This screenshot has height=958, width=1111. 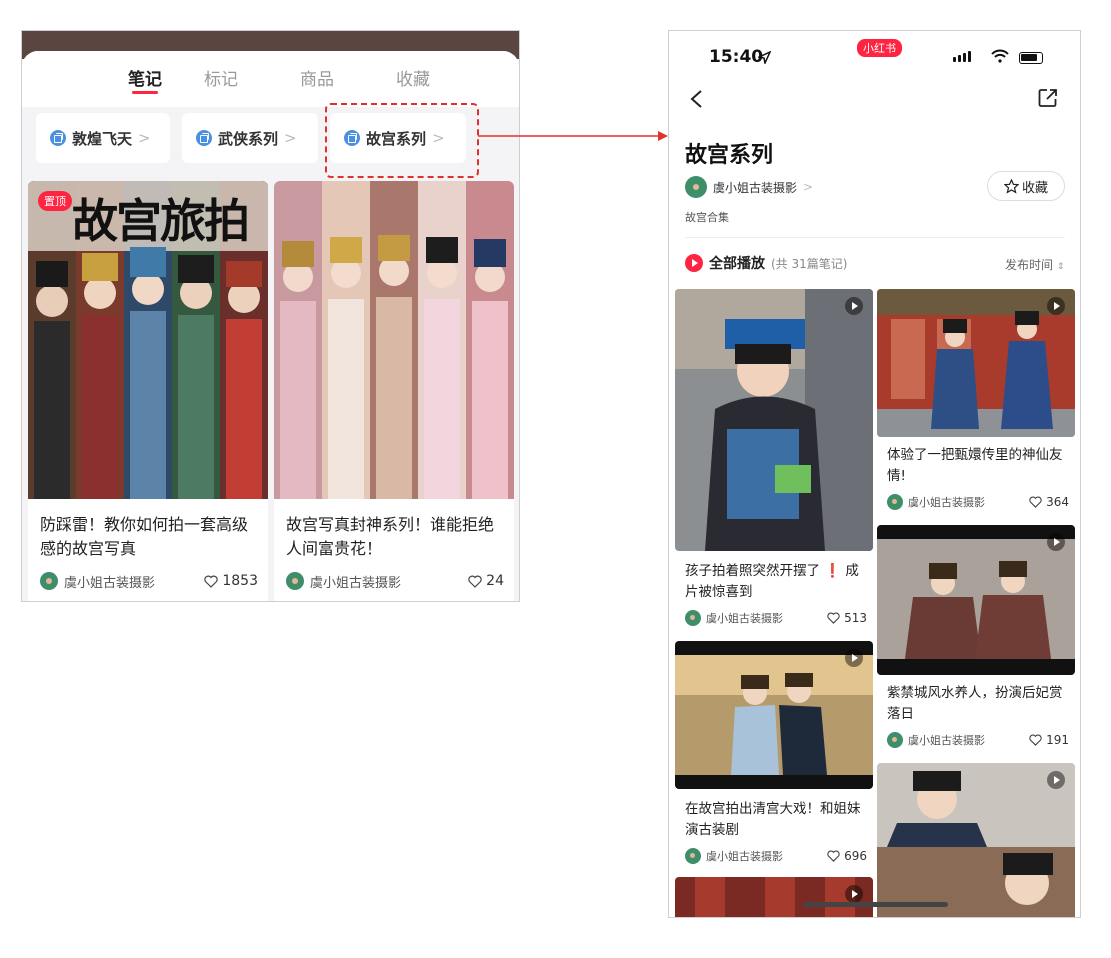 I want to click on like-button: 191, so click(x=1049, y=740).